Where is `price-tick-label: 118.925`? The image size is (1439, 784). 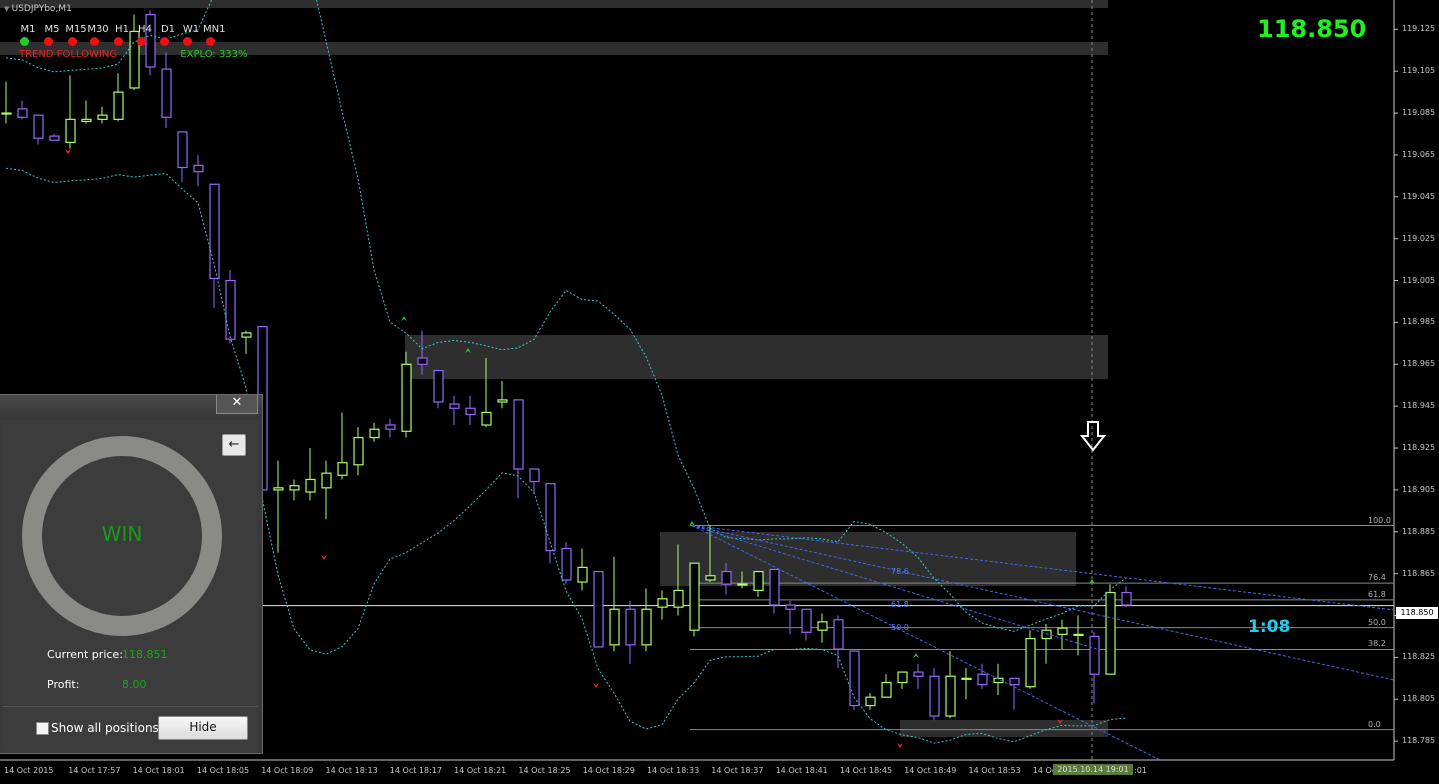
price-tick-label: 118.925 is located at coordinates (1419, 448).